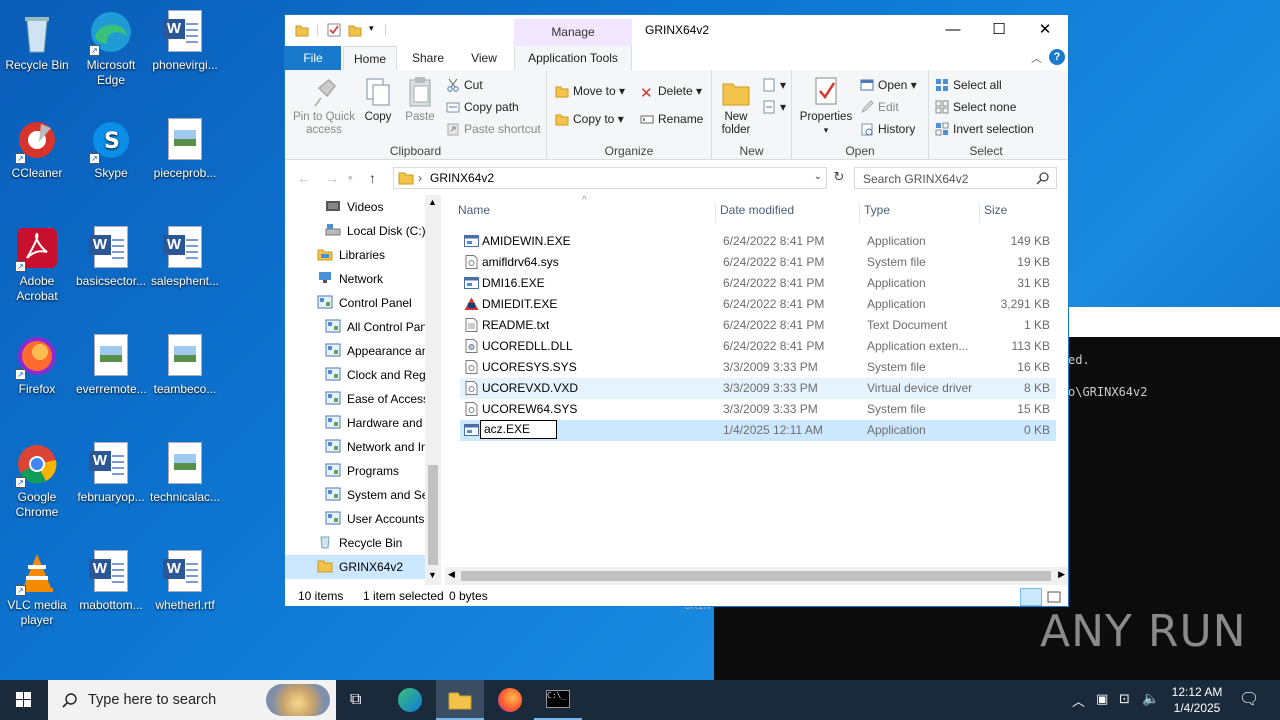 This screenshot has height=720, width=1280. What do you see at coordinates (1061, 574) in the screenshot?
I see `scroll-right-icon: ▶` at bounding box center [1061, 574].